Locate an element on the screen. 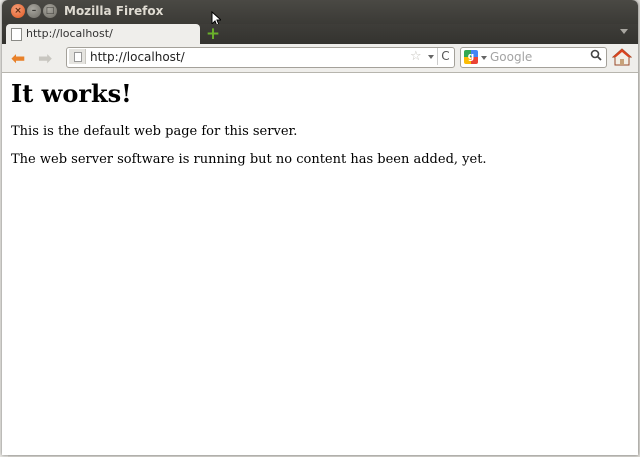 Image resolution: width=640 pixels, height=457 pixels. url-bar: http://localhost/ ☆ C is located at coordinates (260, 57).